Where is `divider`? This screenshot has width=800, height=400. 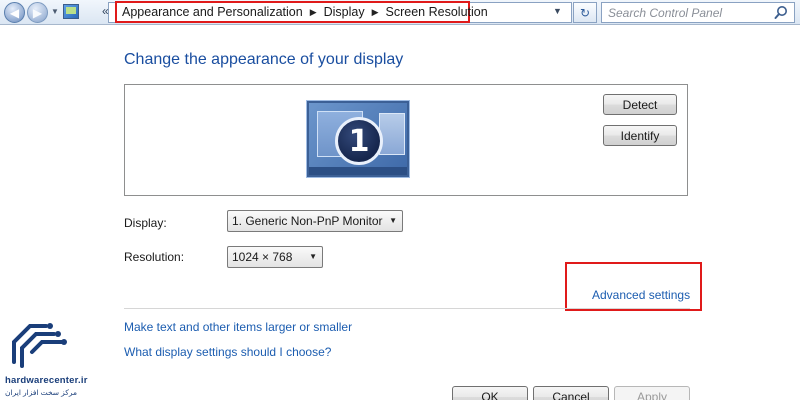 divider is located at coordinates (407, 308).